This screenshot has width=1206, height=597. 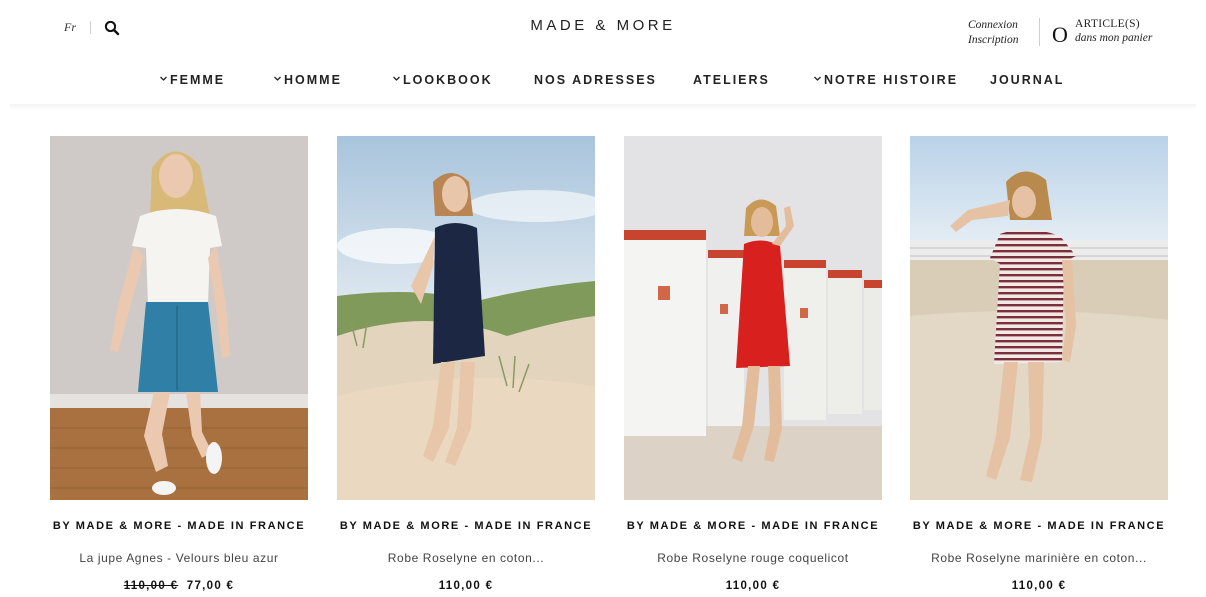 I want to click on nav-label: LOOKBOOK, so click(x=448, y=80).